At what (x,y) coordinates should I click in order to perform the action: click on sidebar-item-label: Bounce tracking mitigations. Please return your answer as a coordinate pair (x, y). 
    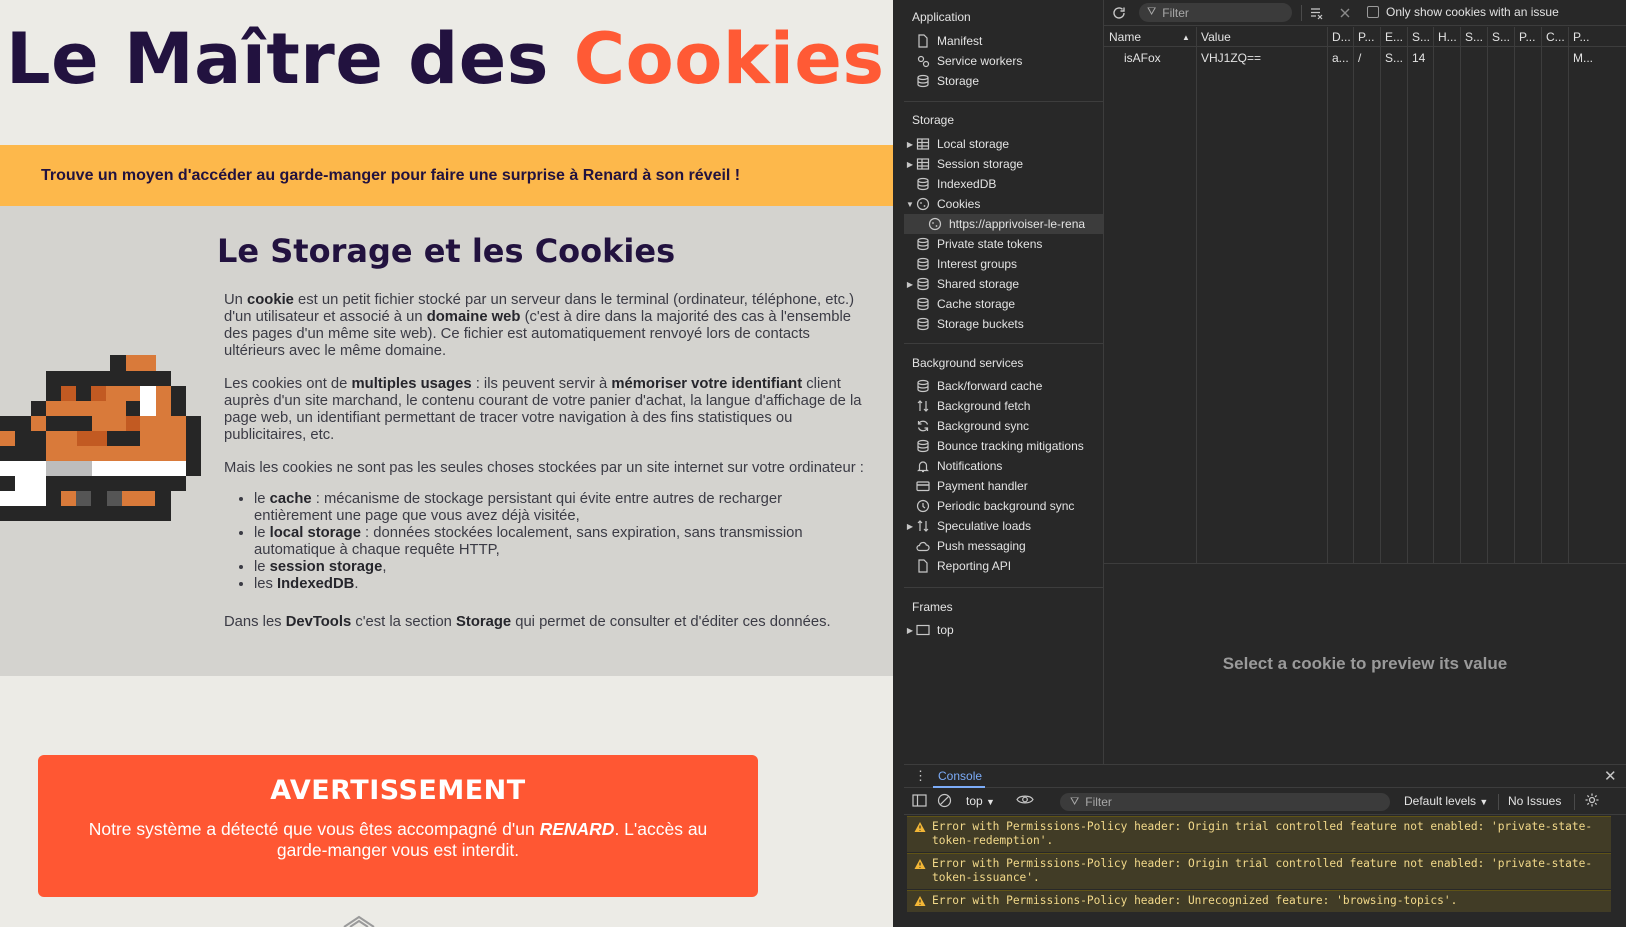
    Looking at the image, I should click on (1010, 446).